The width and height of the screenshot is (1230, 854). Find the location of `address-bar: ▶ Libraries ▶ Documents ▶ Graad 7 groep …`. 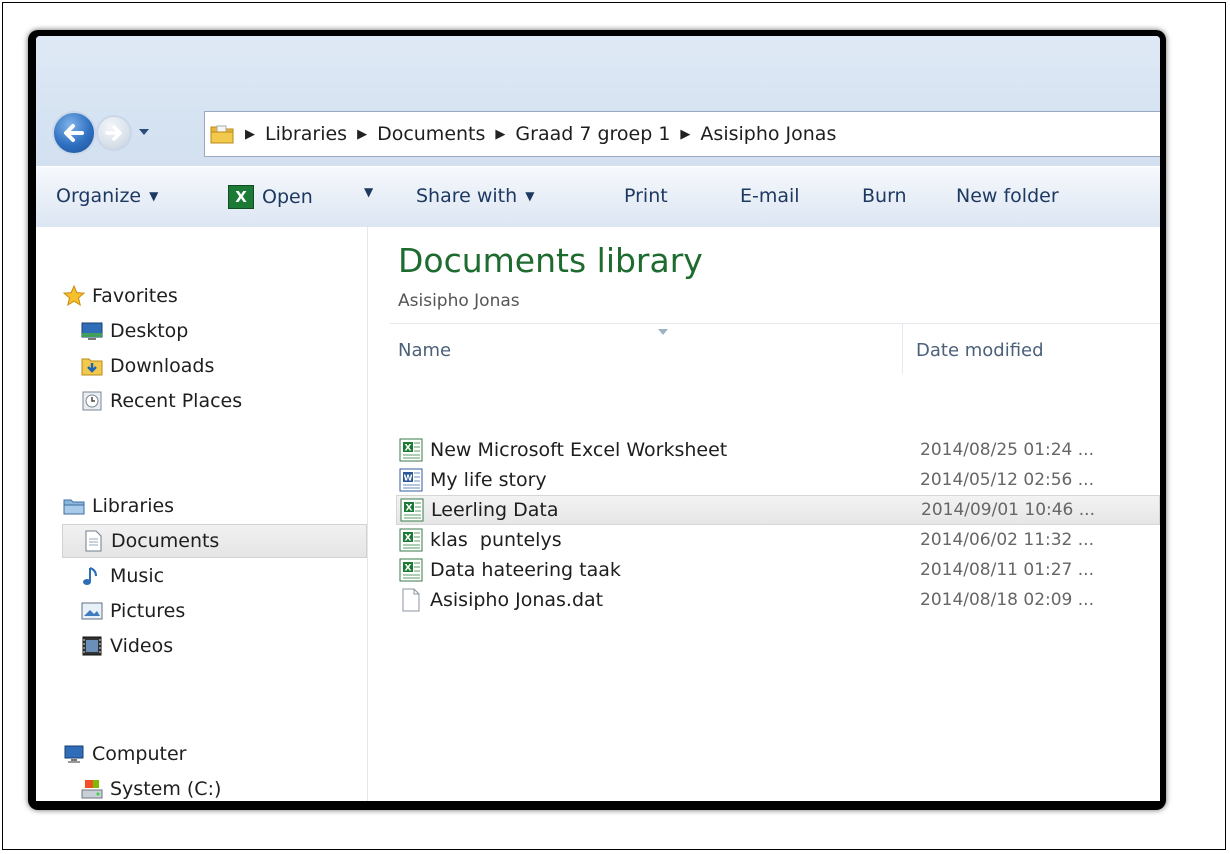

address-bar: ▶ Libraries ▶ Documents ▶ Graad 7 groep … is located at coordinates (682, 134).